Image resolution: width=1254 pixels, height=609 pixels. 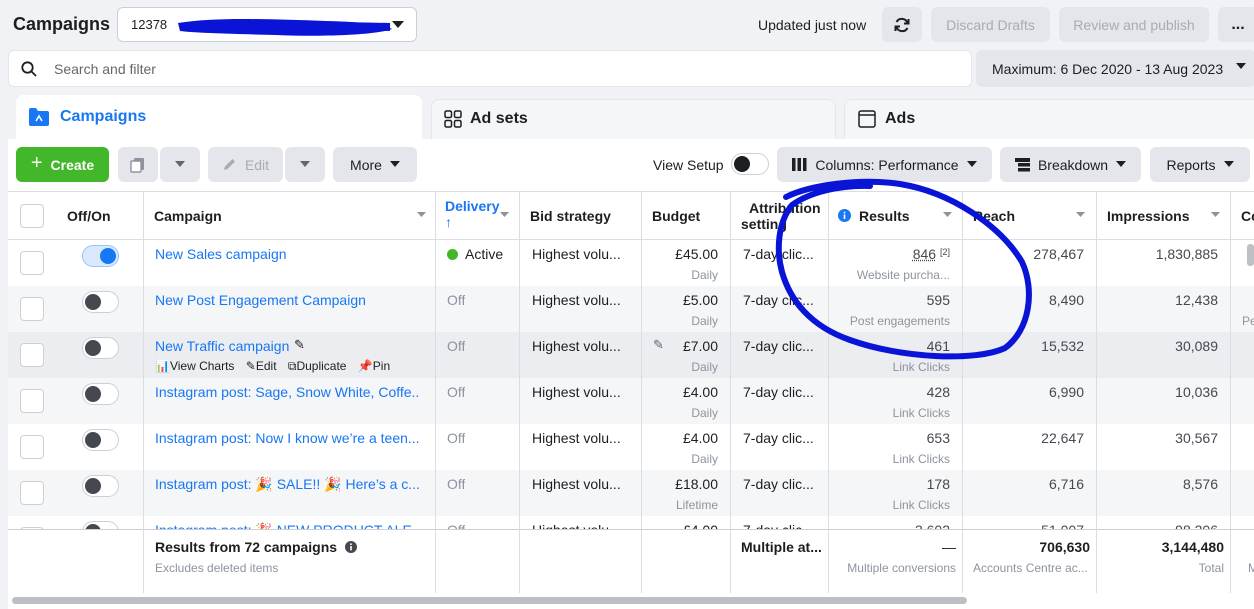 What do you see at coordinates (1028, 525) in the screenshot?
I see `reach-value: 51,007` at bounding box center [1028, 525].